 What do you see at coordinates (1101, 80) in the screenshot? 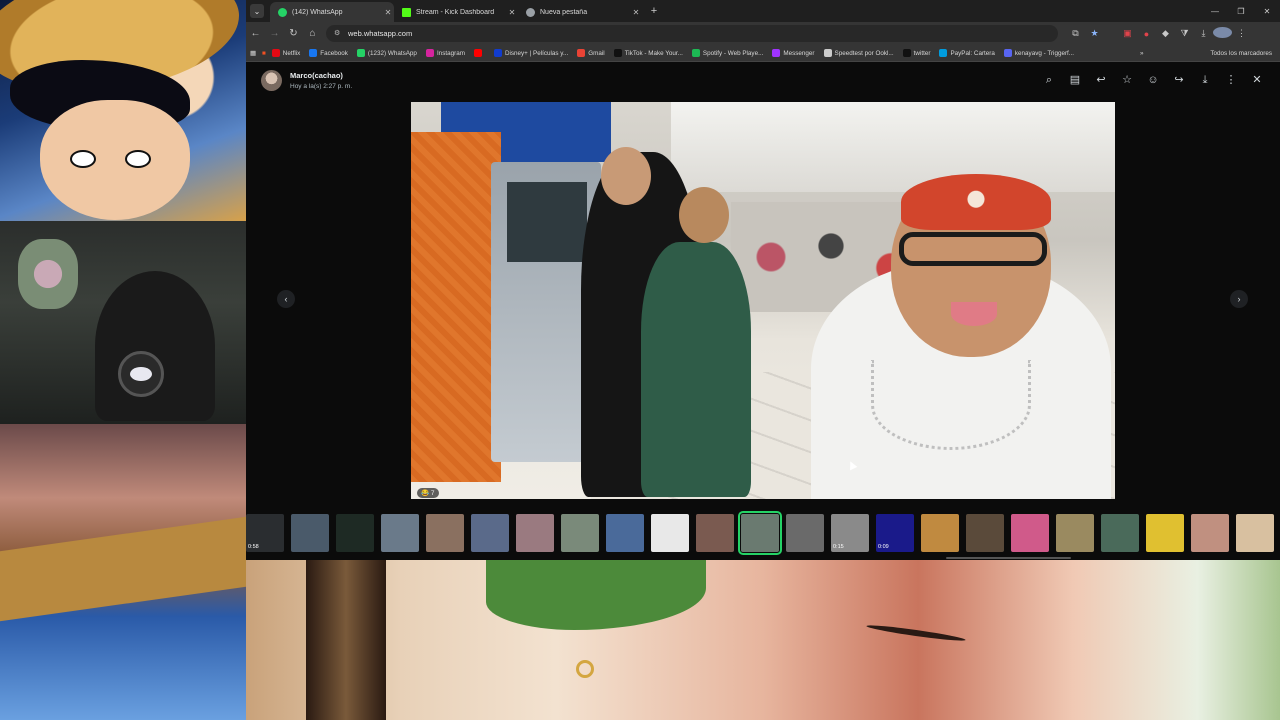
I see `reply-icon: ↩` at bounding box center [1101, 80].